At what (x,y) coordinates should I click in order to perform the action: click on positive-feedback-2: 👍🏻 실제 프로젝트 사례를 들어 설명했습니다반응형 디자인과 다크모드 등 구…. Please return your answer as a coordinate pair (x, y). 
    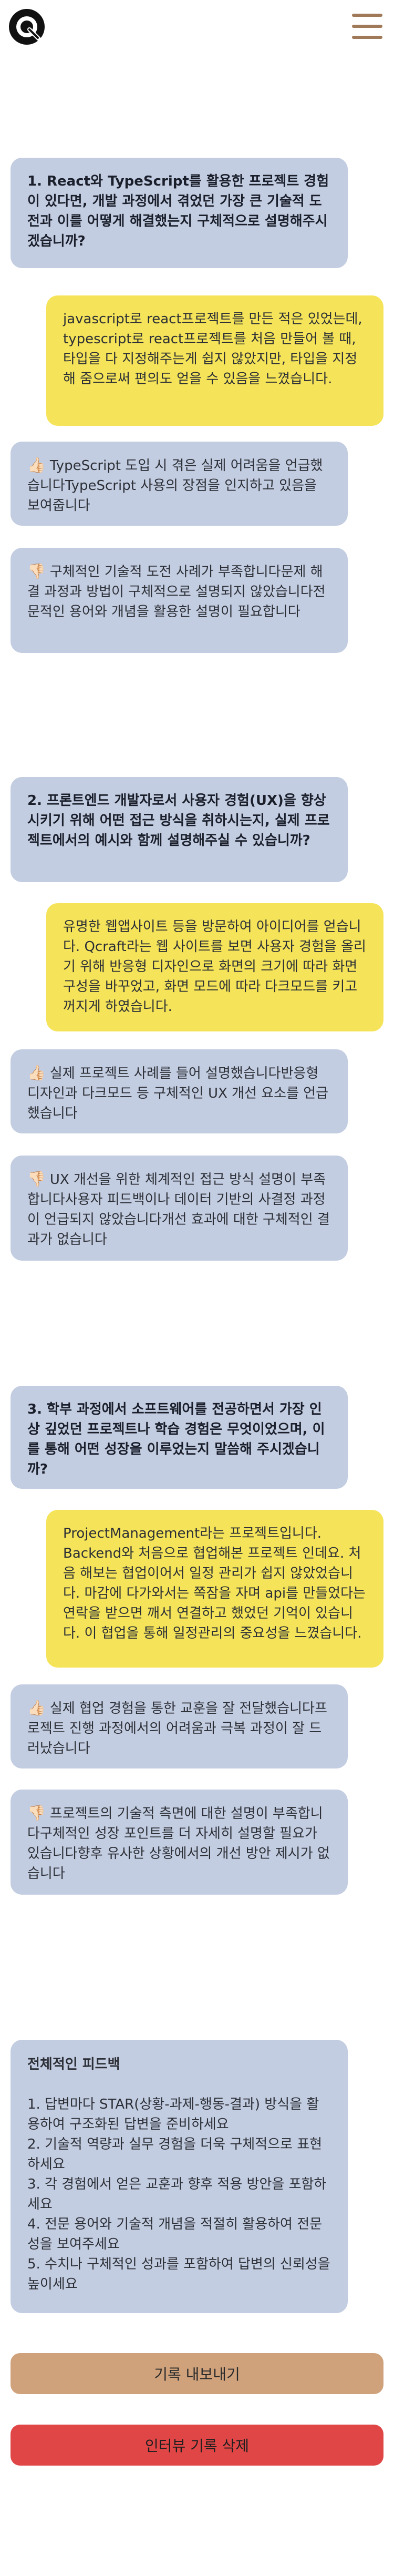
    Looking at the image, I should click on (179, 1091).